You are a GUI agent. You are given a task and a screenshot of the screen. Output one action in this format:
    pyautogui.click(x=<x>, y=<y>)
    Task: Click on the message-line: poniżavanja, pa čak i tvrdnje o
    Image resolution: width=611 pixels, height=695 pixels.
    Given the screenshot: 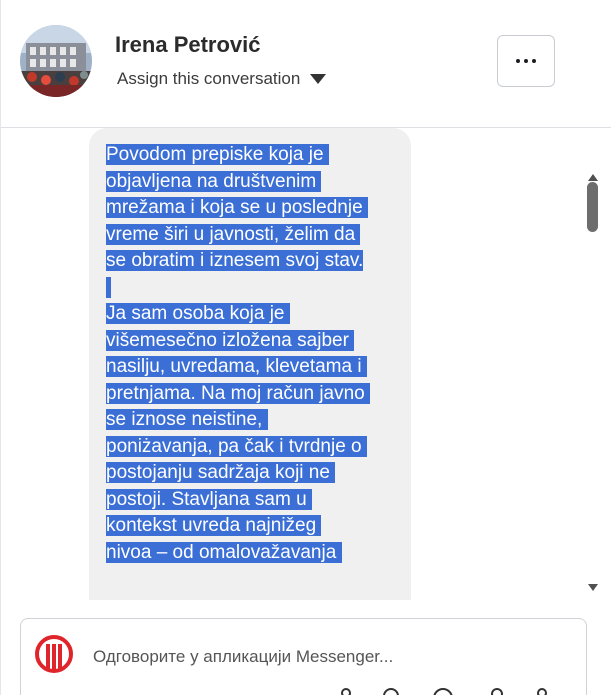 What is the action you would take?
    pyautogui.click(x=236, y=446)
    